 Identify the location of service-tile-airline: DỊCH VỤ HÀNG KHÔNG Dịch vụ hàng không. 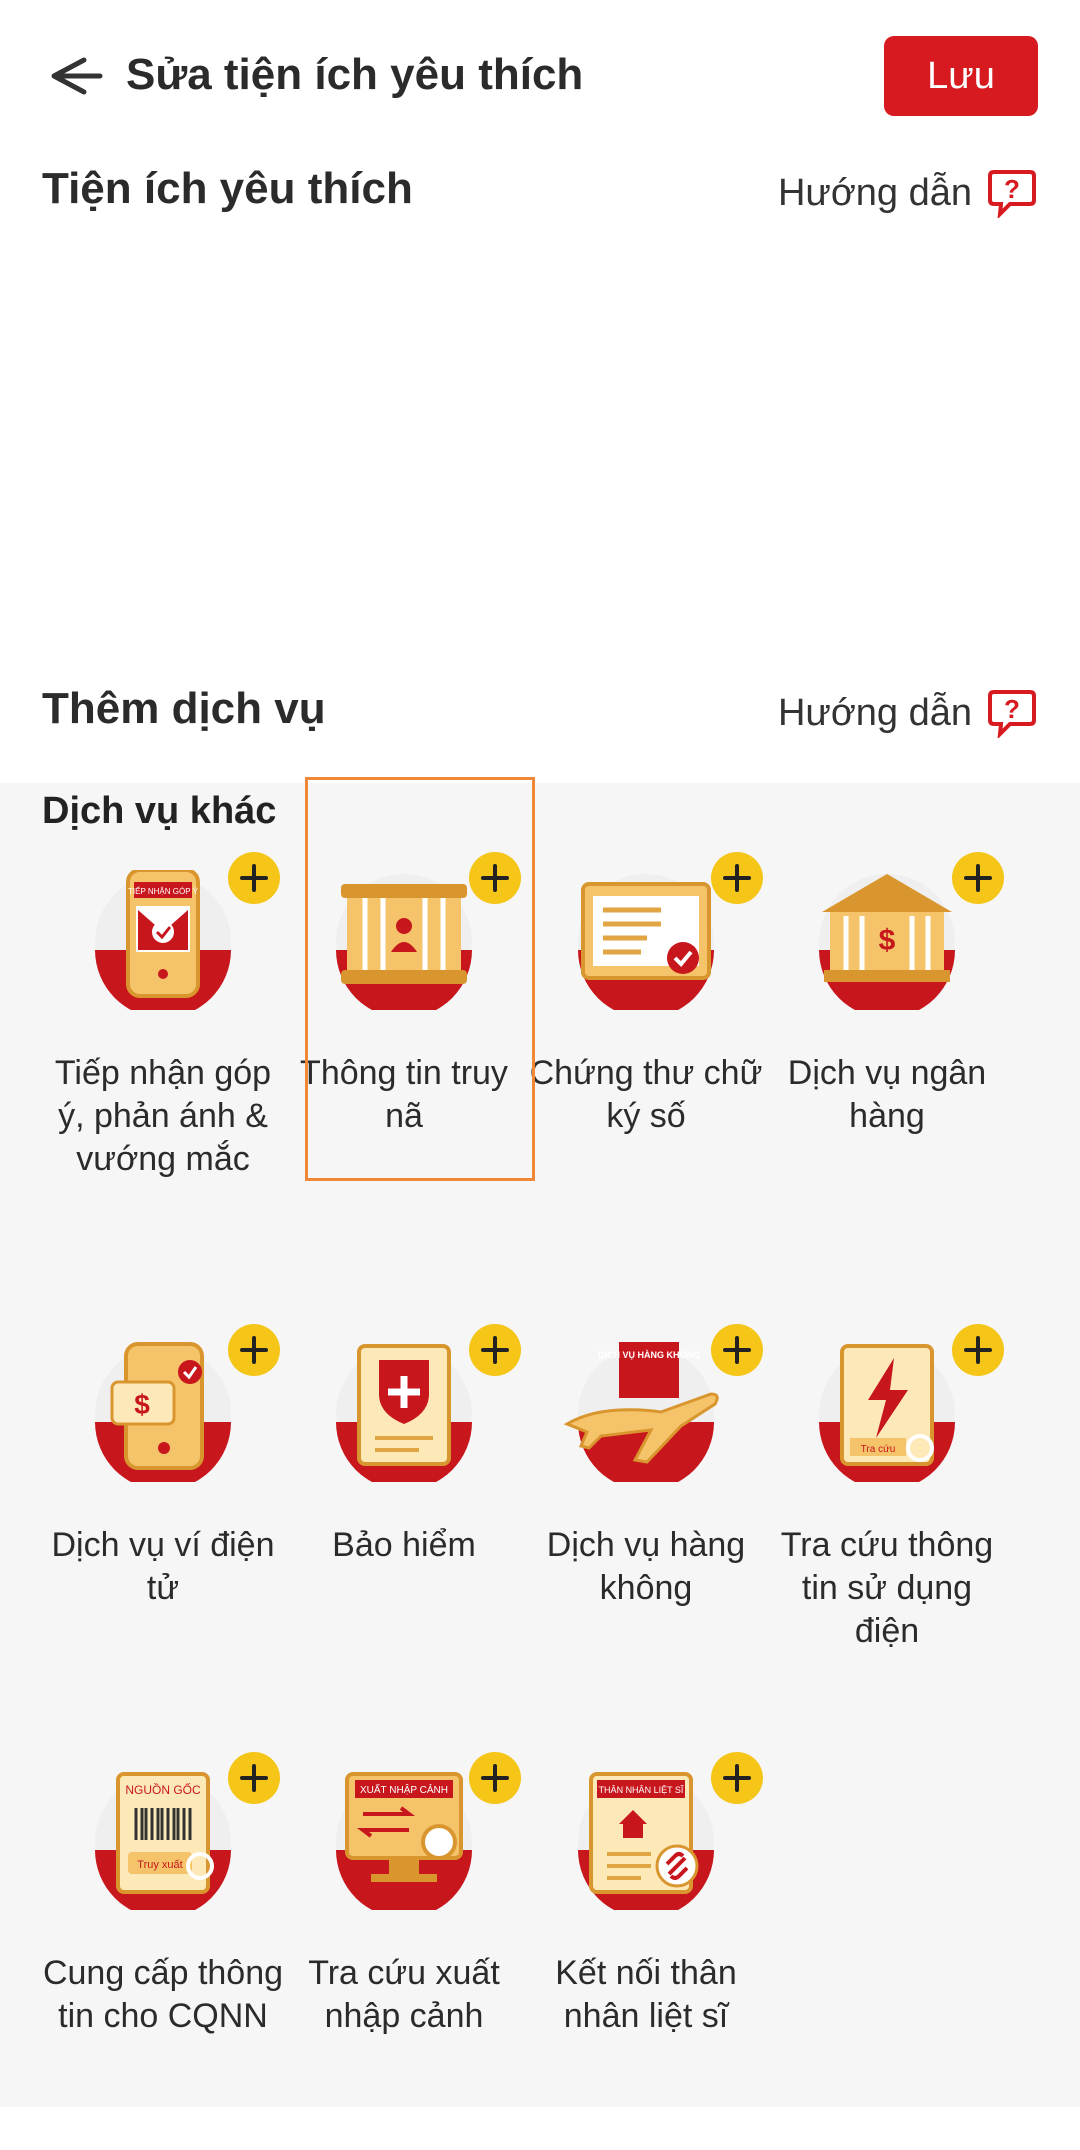
(646, 1512).